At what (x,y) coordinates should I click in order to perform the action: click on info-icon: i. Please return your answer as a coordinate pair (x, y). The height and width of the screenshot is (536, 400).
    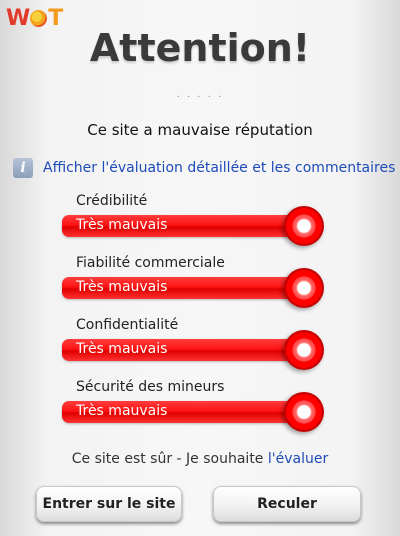
    Looking at the image, I should click on (23, 168).